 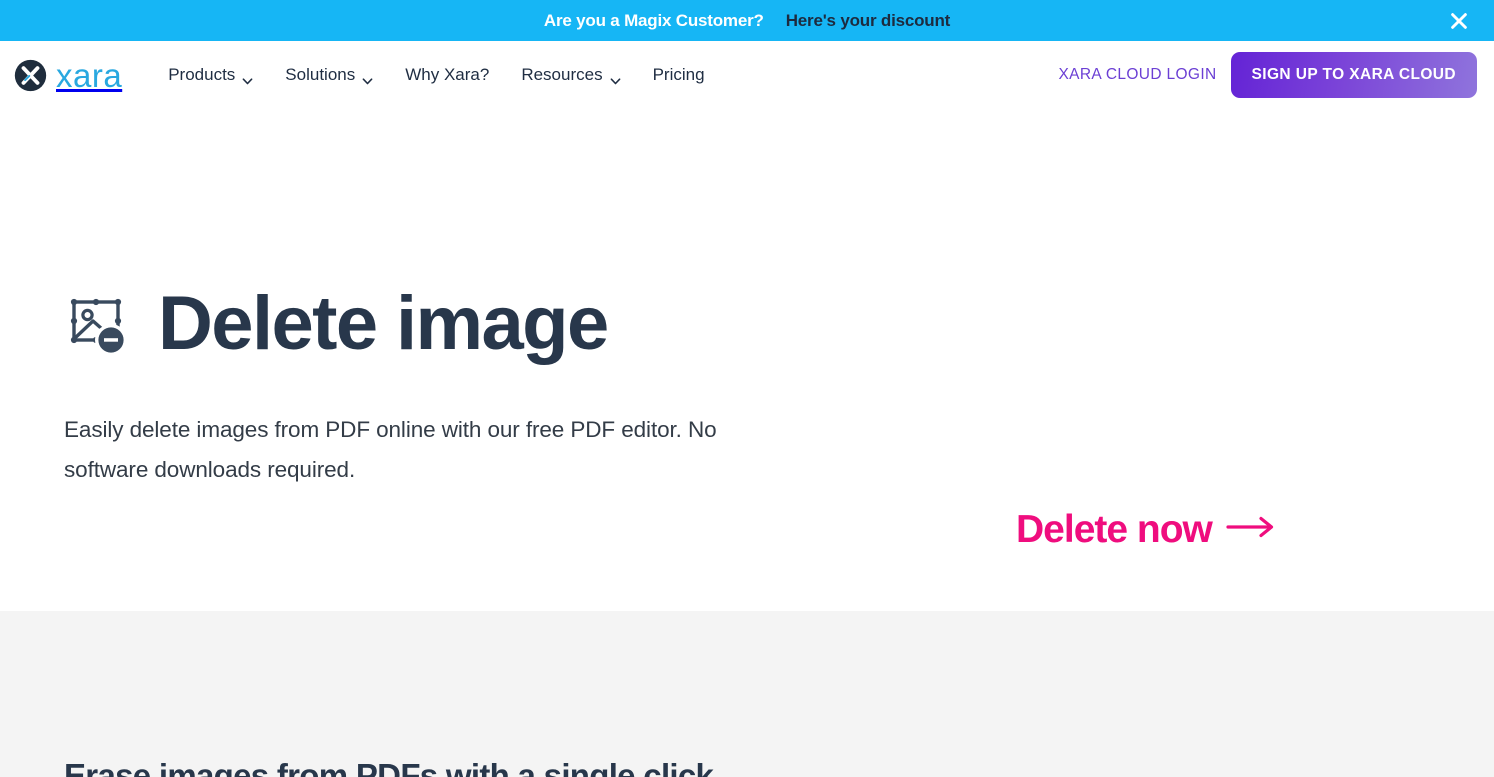 I want to click on promo-close-button, so click(x=1459, y=21).